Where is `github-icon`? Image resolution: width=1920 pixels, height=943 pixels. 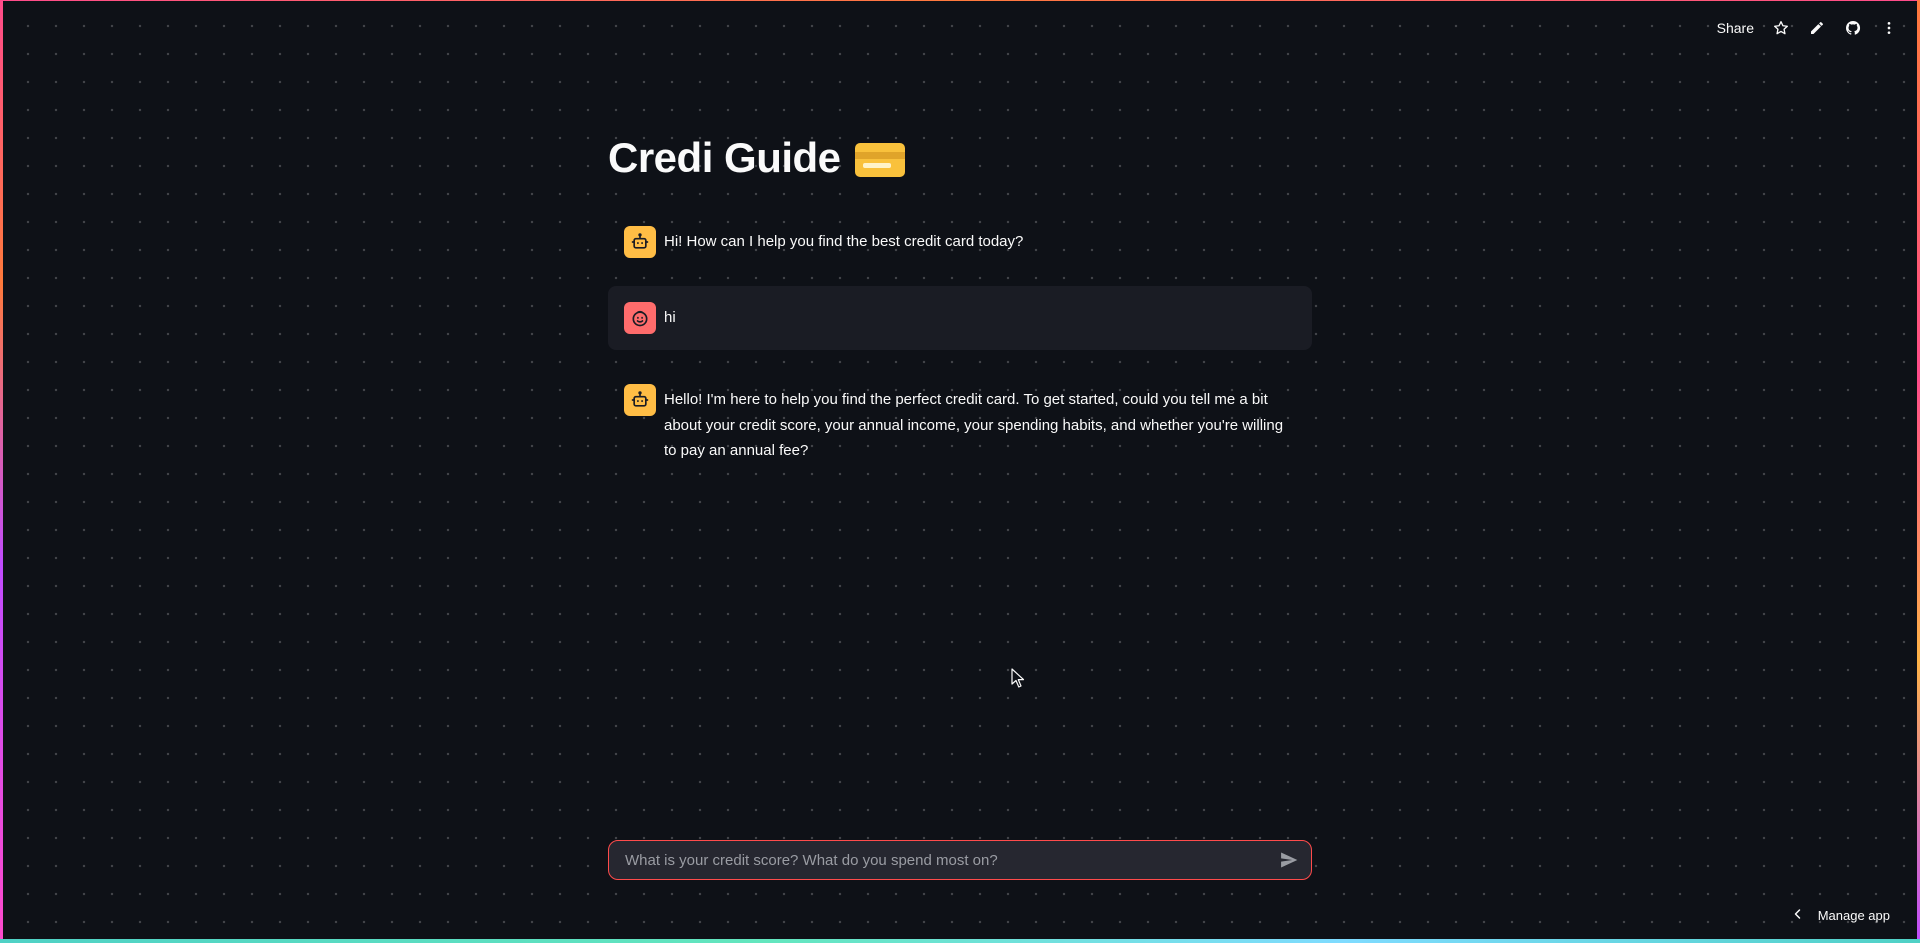
github-icon is located at coordinates (1853, 28).